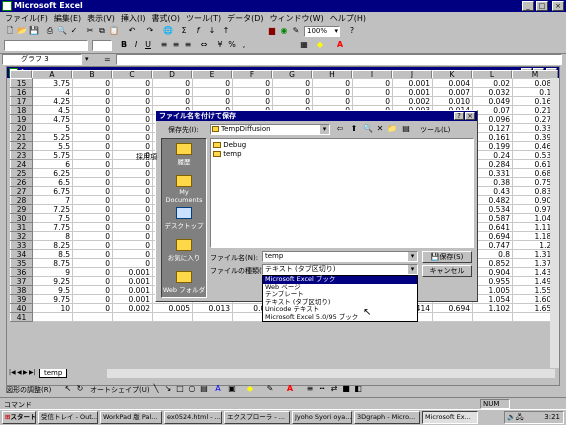  Describe the element at coordinates (21, 290) in the screenshot. I see `row-header: 38` at that location.